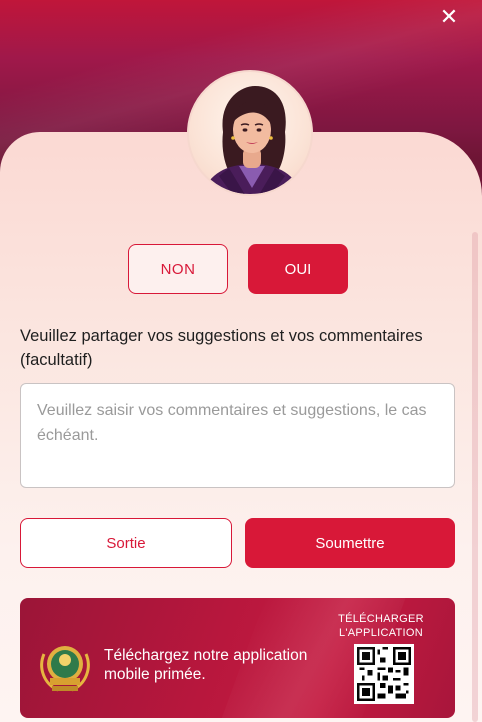 Image resolution: width=482 pixels, height=722 pixels. I want to click on no-button: NON, so click(178, 269).